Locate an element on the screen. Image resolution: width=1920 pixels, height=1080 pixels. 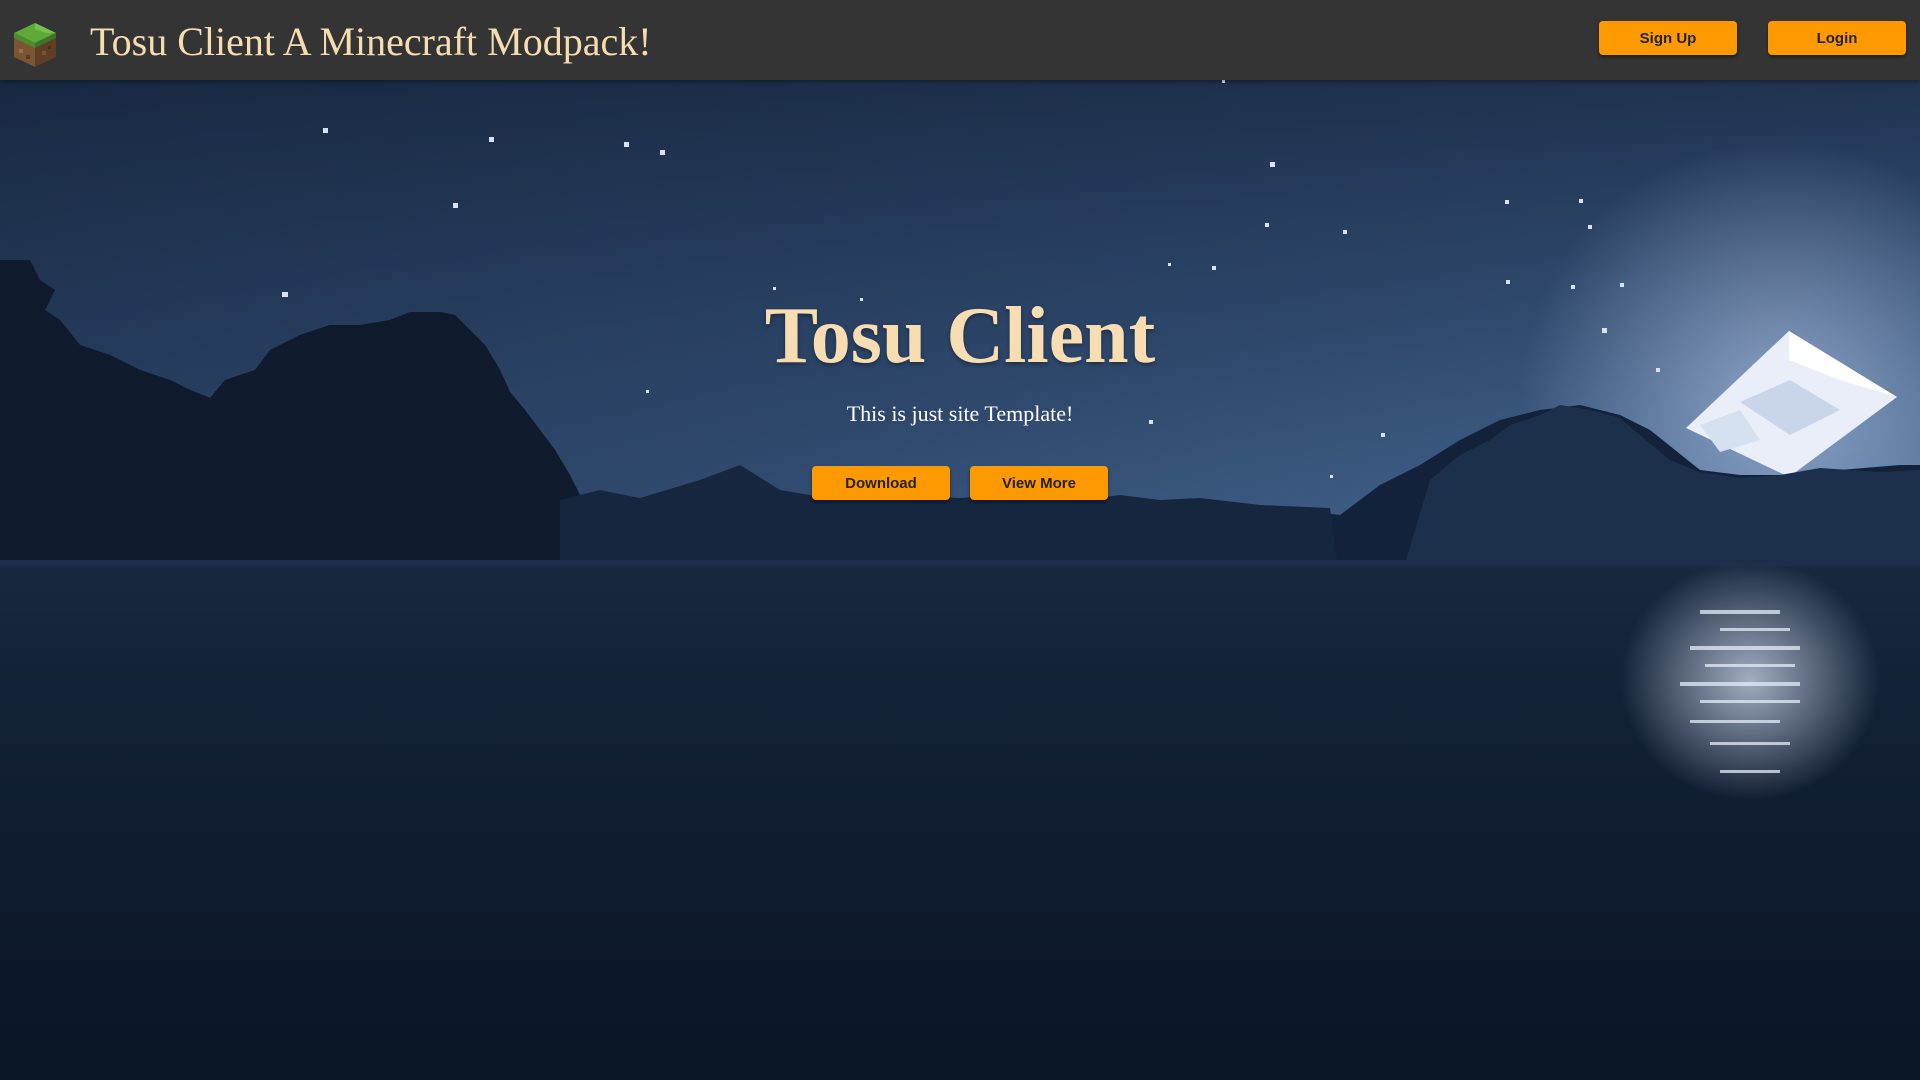
sign-up-button: Sign Up is located at coordinates (1668, 38).